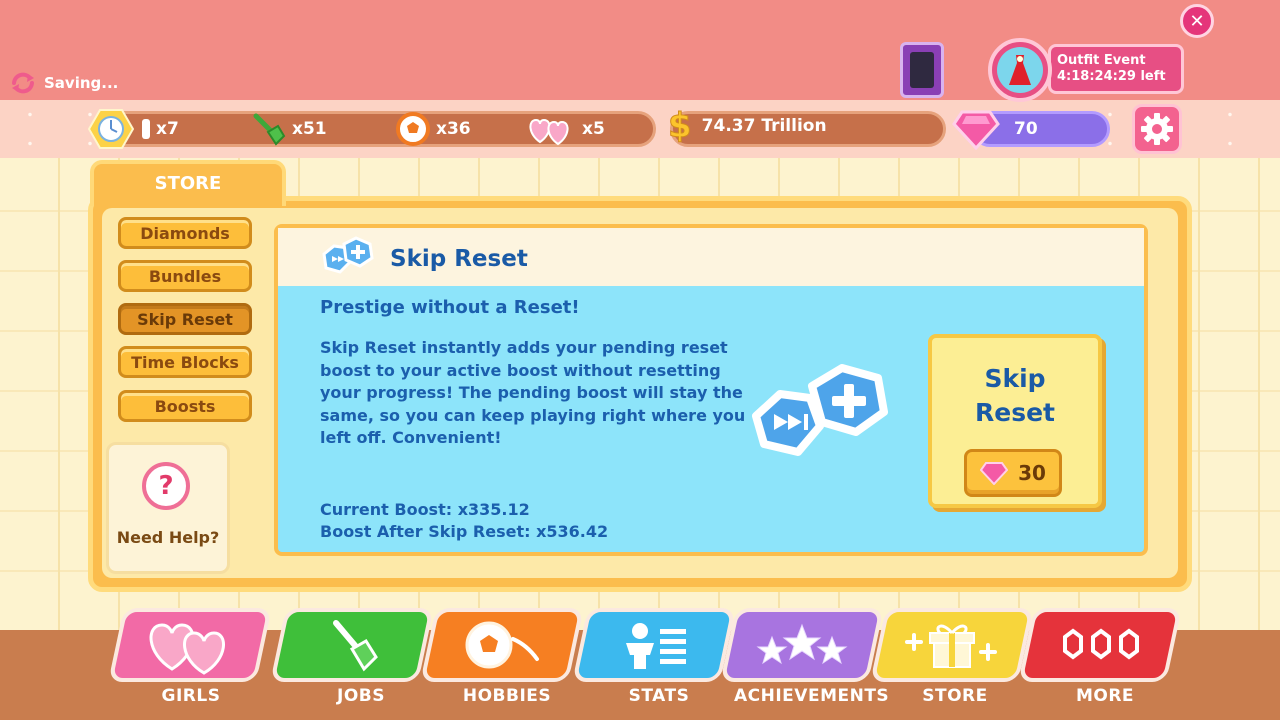 Image resolution: width=1280 pixels, height=720 pixels. Describe the element at coordinates (922, 70) in the screenshot. I see `book-card-button` at that location.